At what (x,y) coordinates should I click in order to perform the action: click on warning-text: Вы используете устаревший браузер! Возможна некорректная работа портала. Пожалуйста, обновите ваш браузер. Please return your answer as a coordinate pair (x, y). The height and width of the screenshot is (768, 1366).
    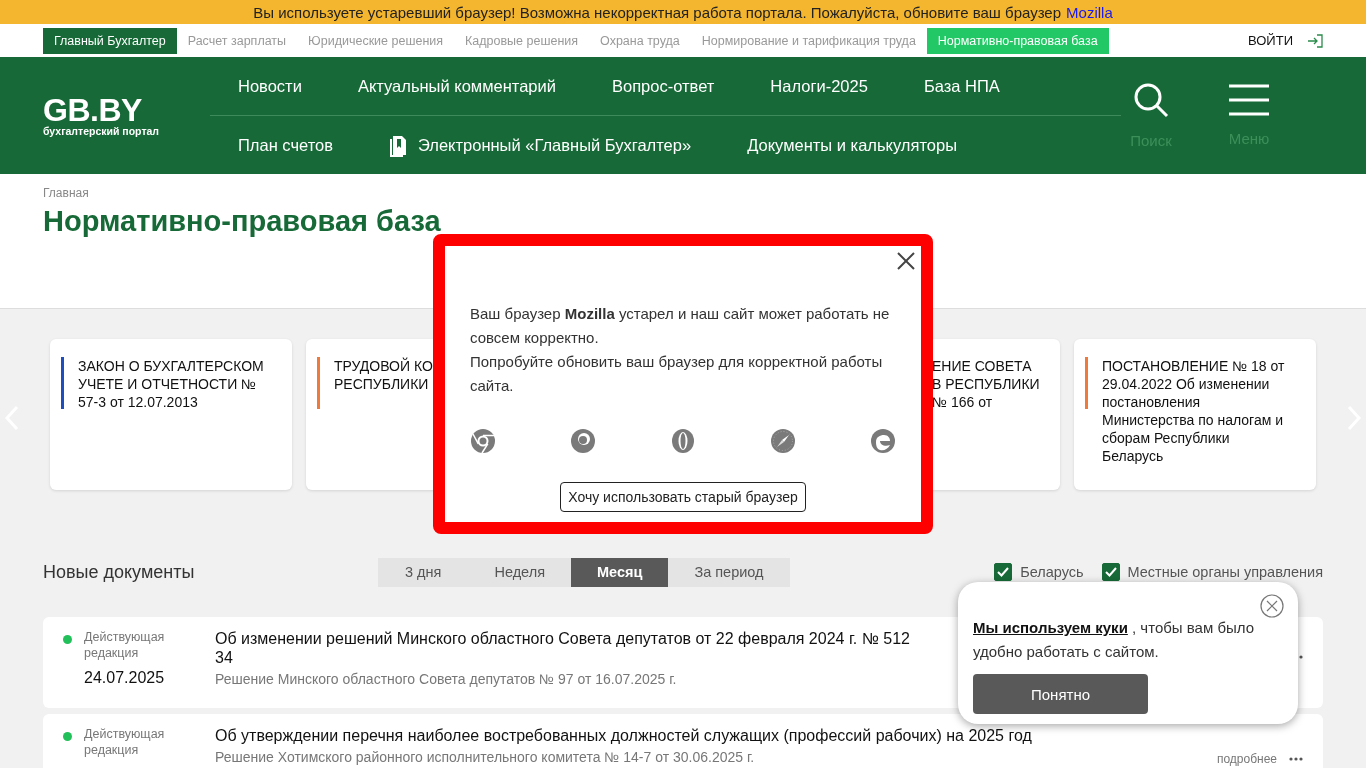
    Looking at the image, I should click on (657, 12).